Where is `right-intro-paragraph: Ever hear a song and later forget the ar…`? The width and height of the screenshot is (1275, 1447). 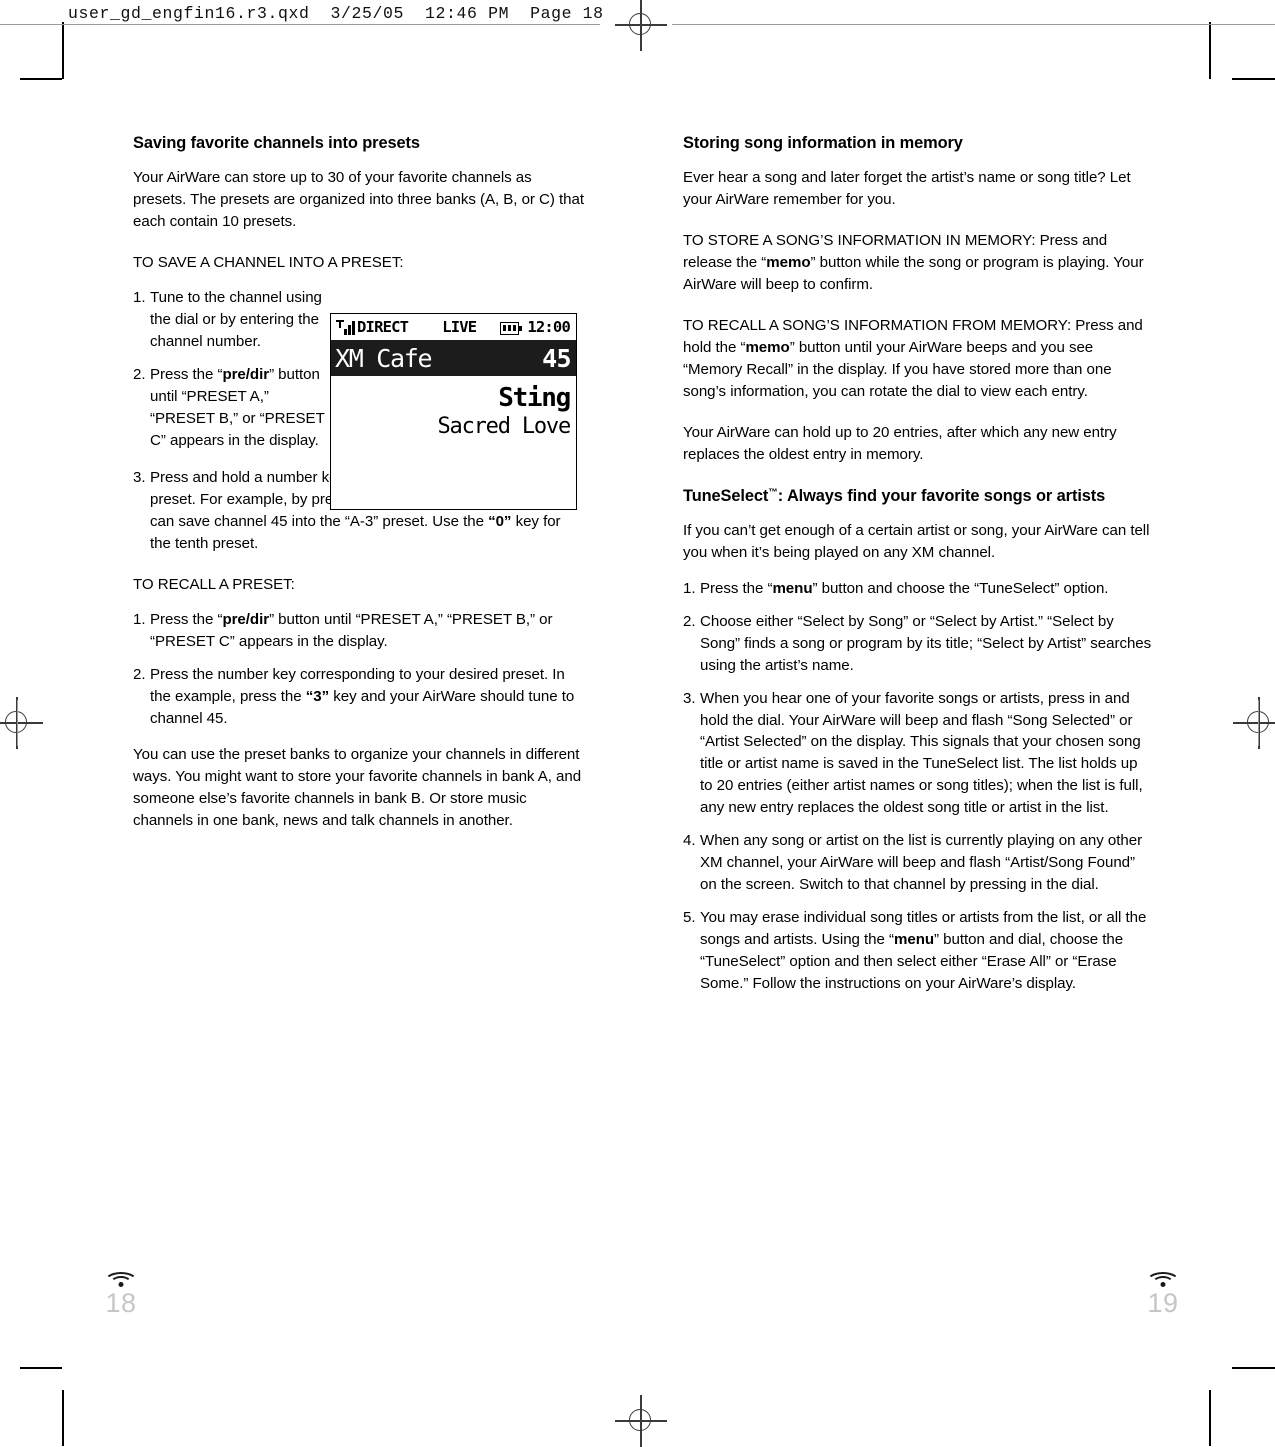
right-intro-paragraph: Ever hear a song and later forget the ar… is located at coordinates (907, 188).